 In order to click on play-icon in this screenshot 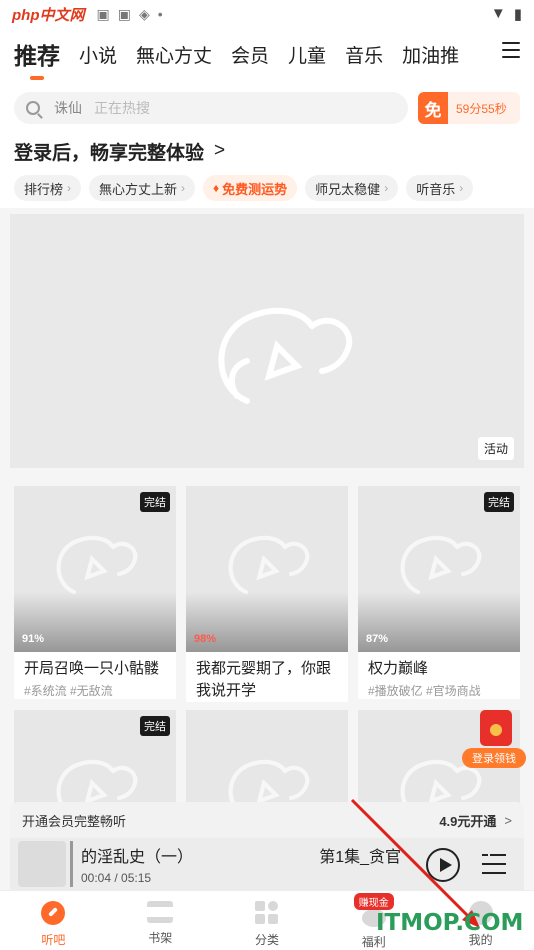, I will do `click(443, 865)`.